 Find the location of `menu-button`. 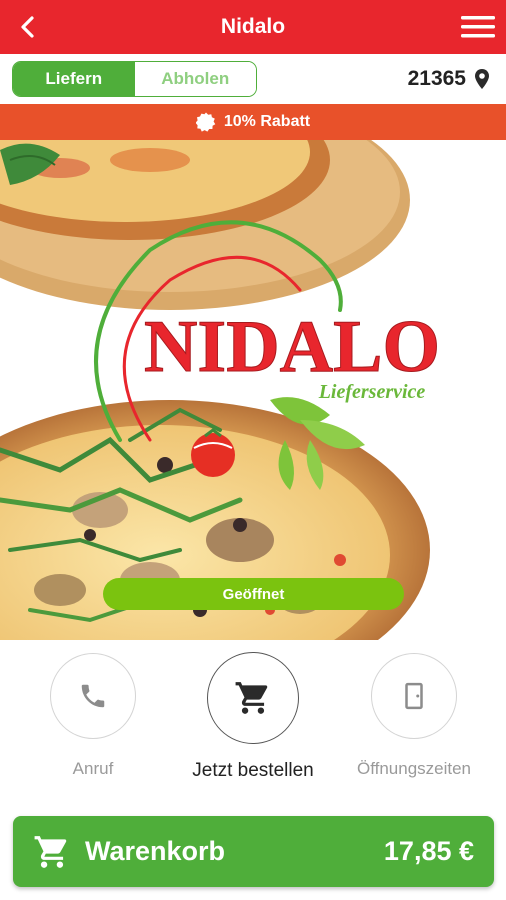

menu-button is located at coordinates (478, 27).